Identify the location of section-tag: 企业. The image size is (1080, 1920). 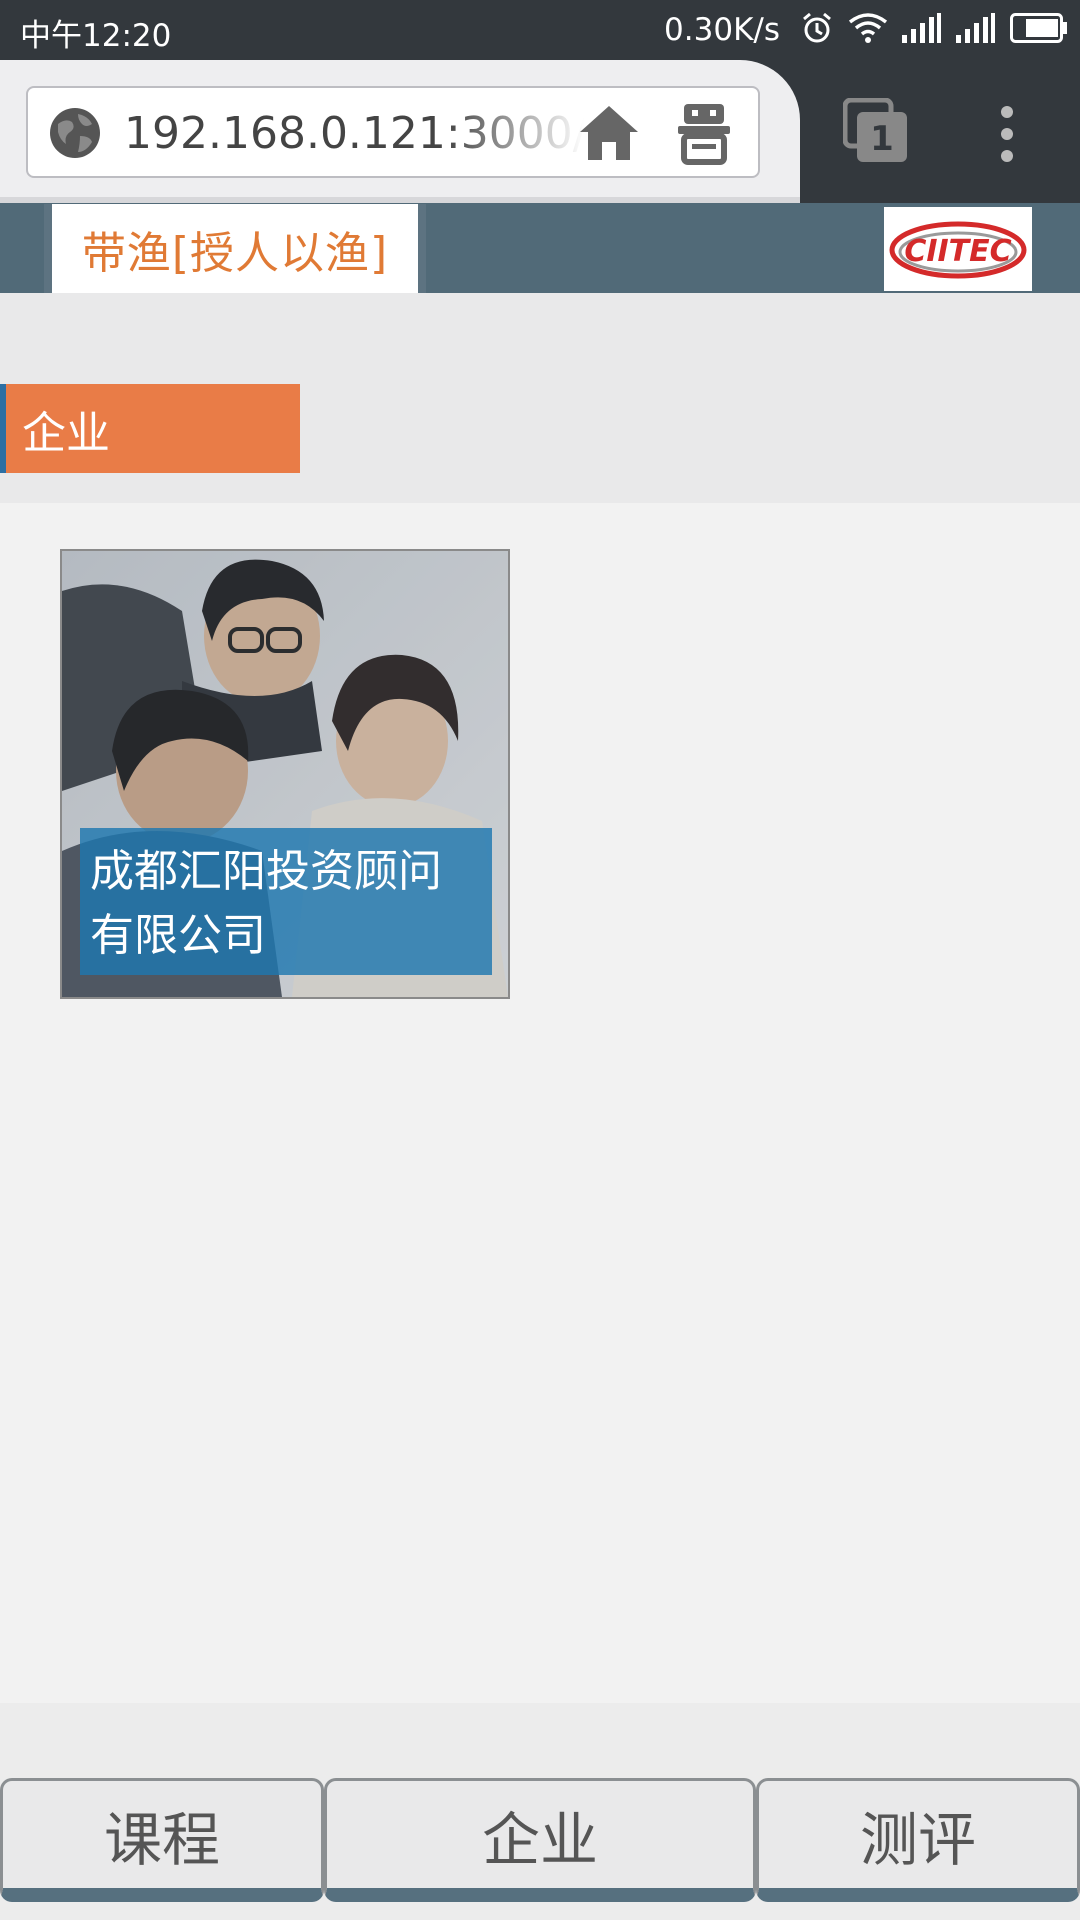
(150, 428).